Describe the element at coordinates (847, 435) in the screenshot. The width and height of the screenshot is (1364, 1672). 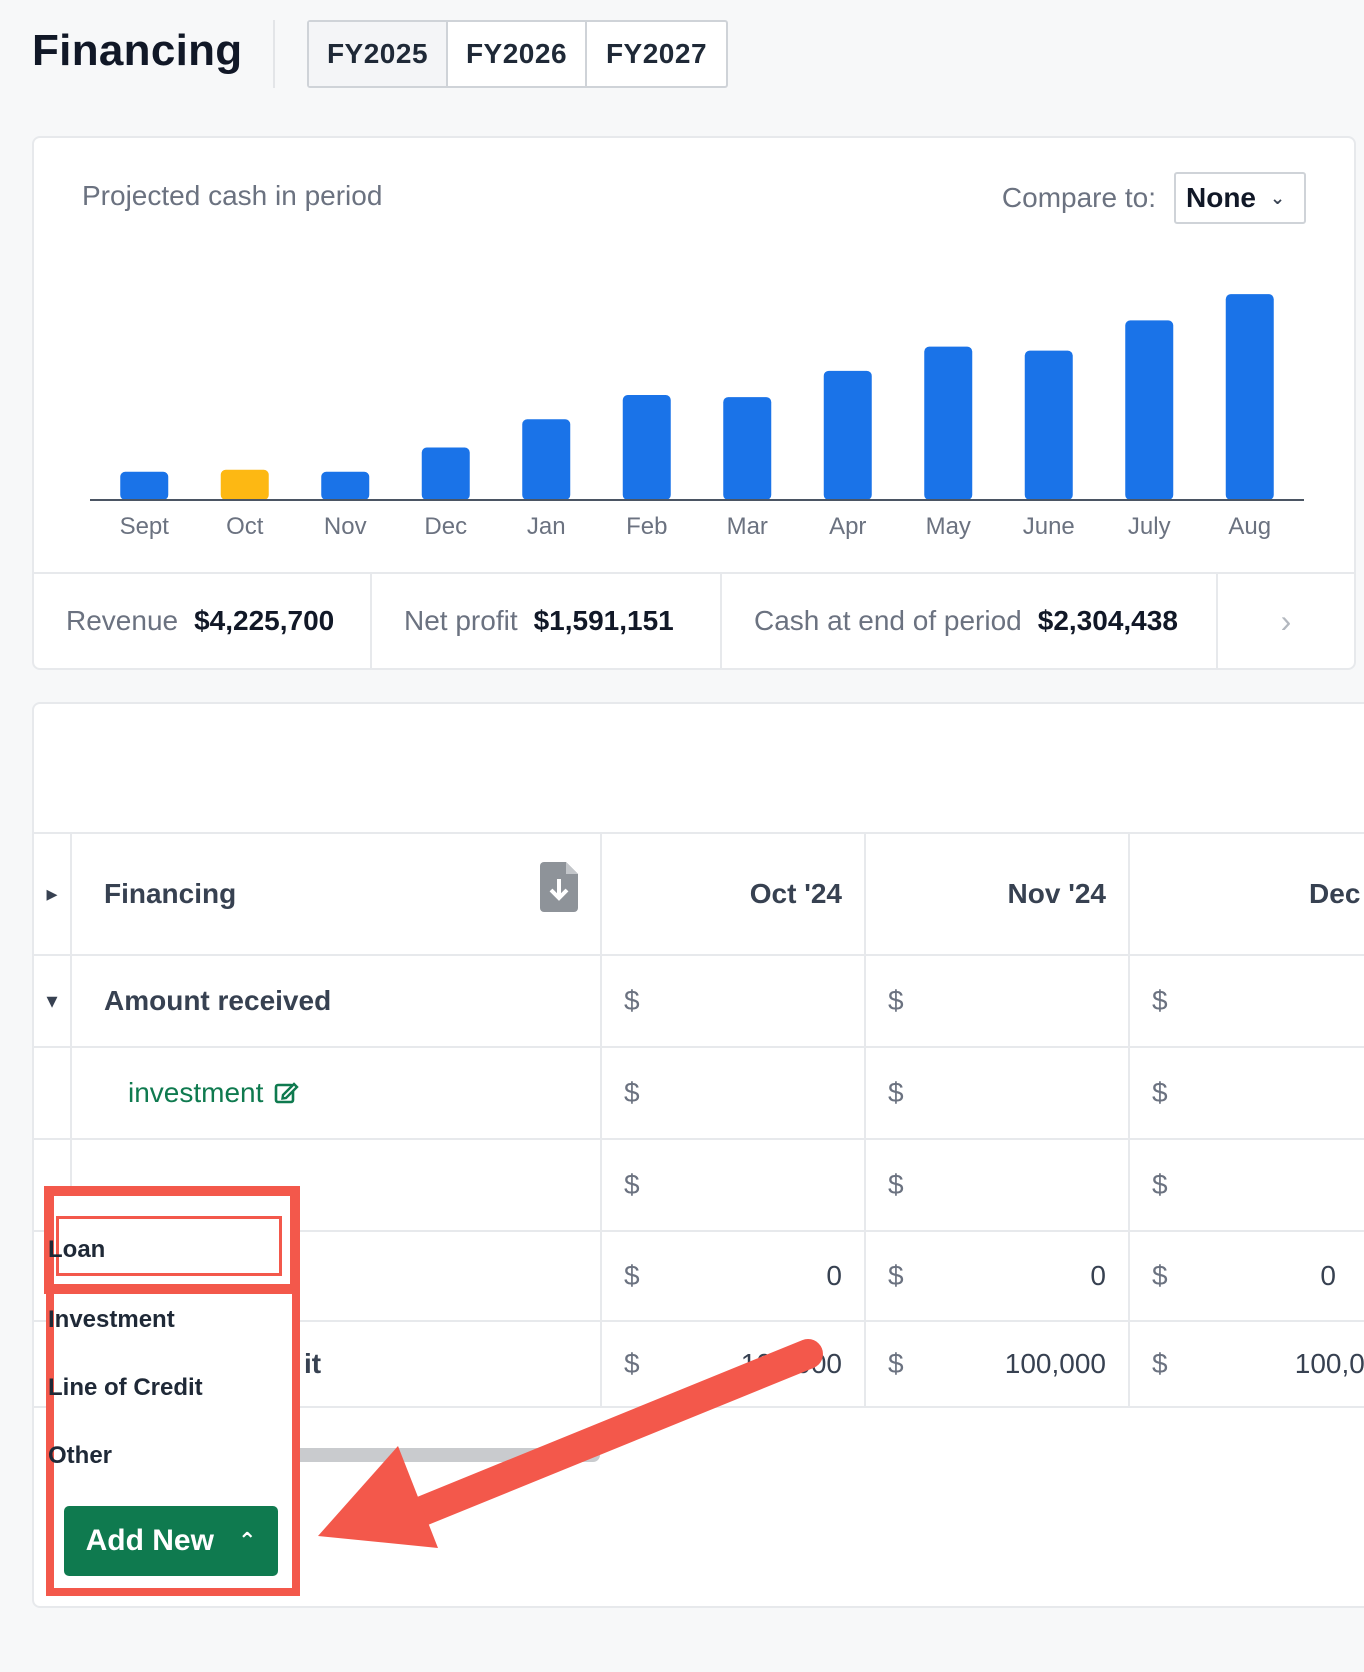
I see `bar-apr` at that location.